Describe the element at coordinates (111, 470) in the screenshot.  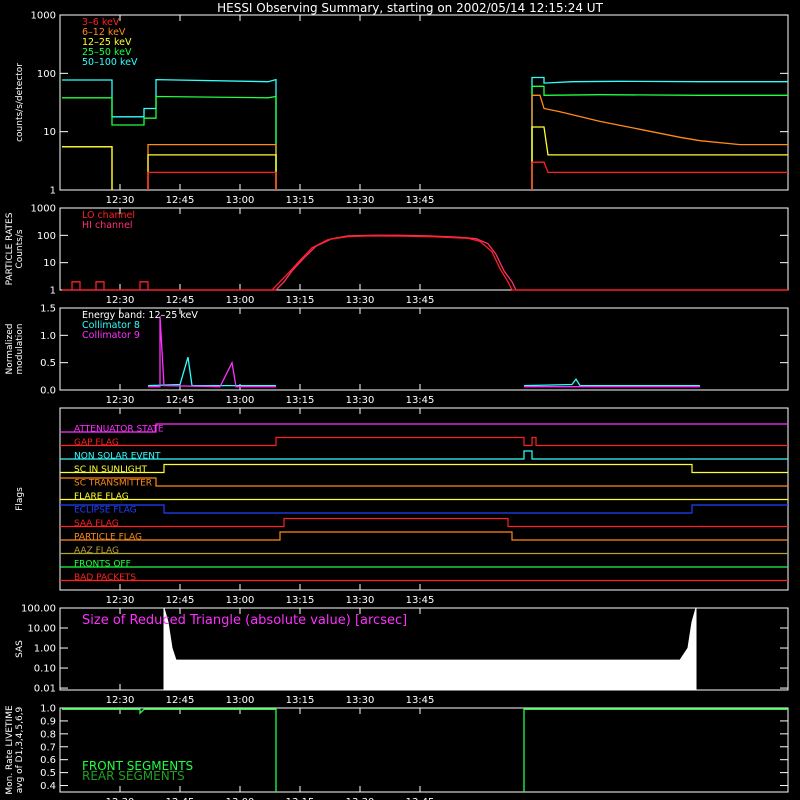
I see `flag-label: SC IN SUNLIGHT` at that location.